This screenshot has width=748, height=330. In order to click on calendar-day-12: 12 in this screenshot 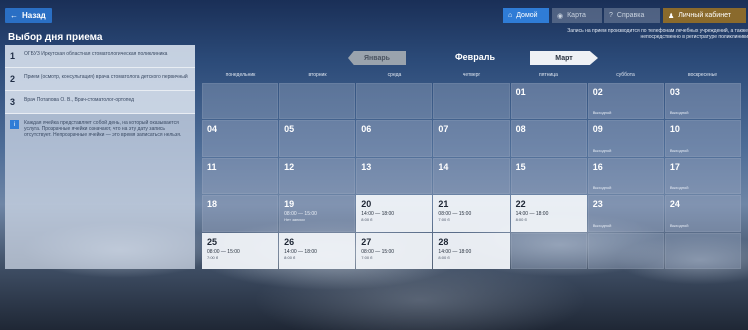, I will do `click(317, 176)`.